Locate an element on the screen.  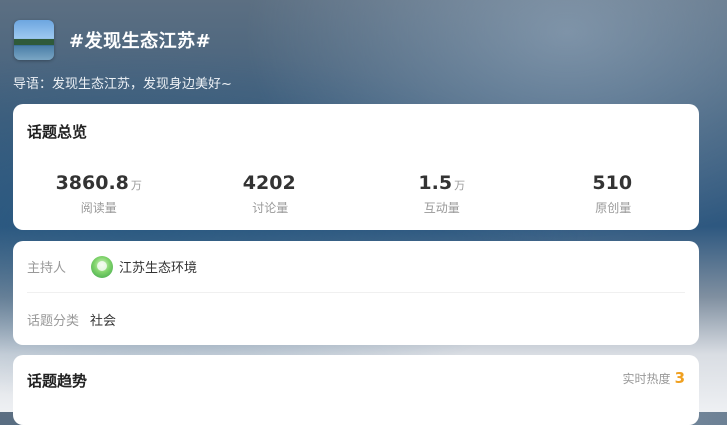
stat-label: 原创量 is located at coordinates (613, 208).